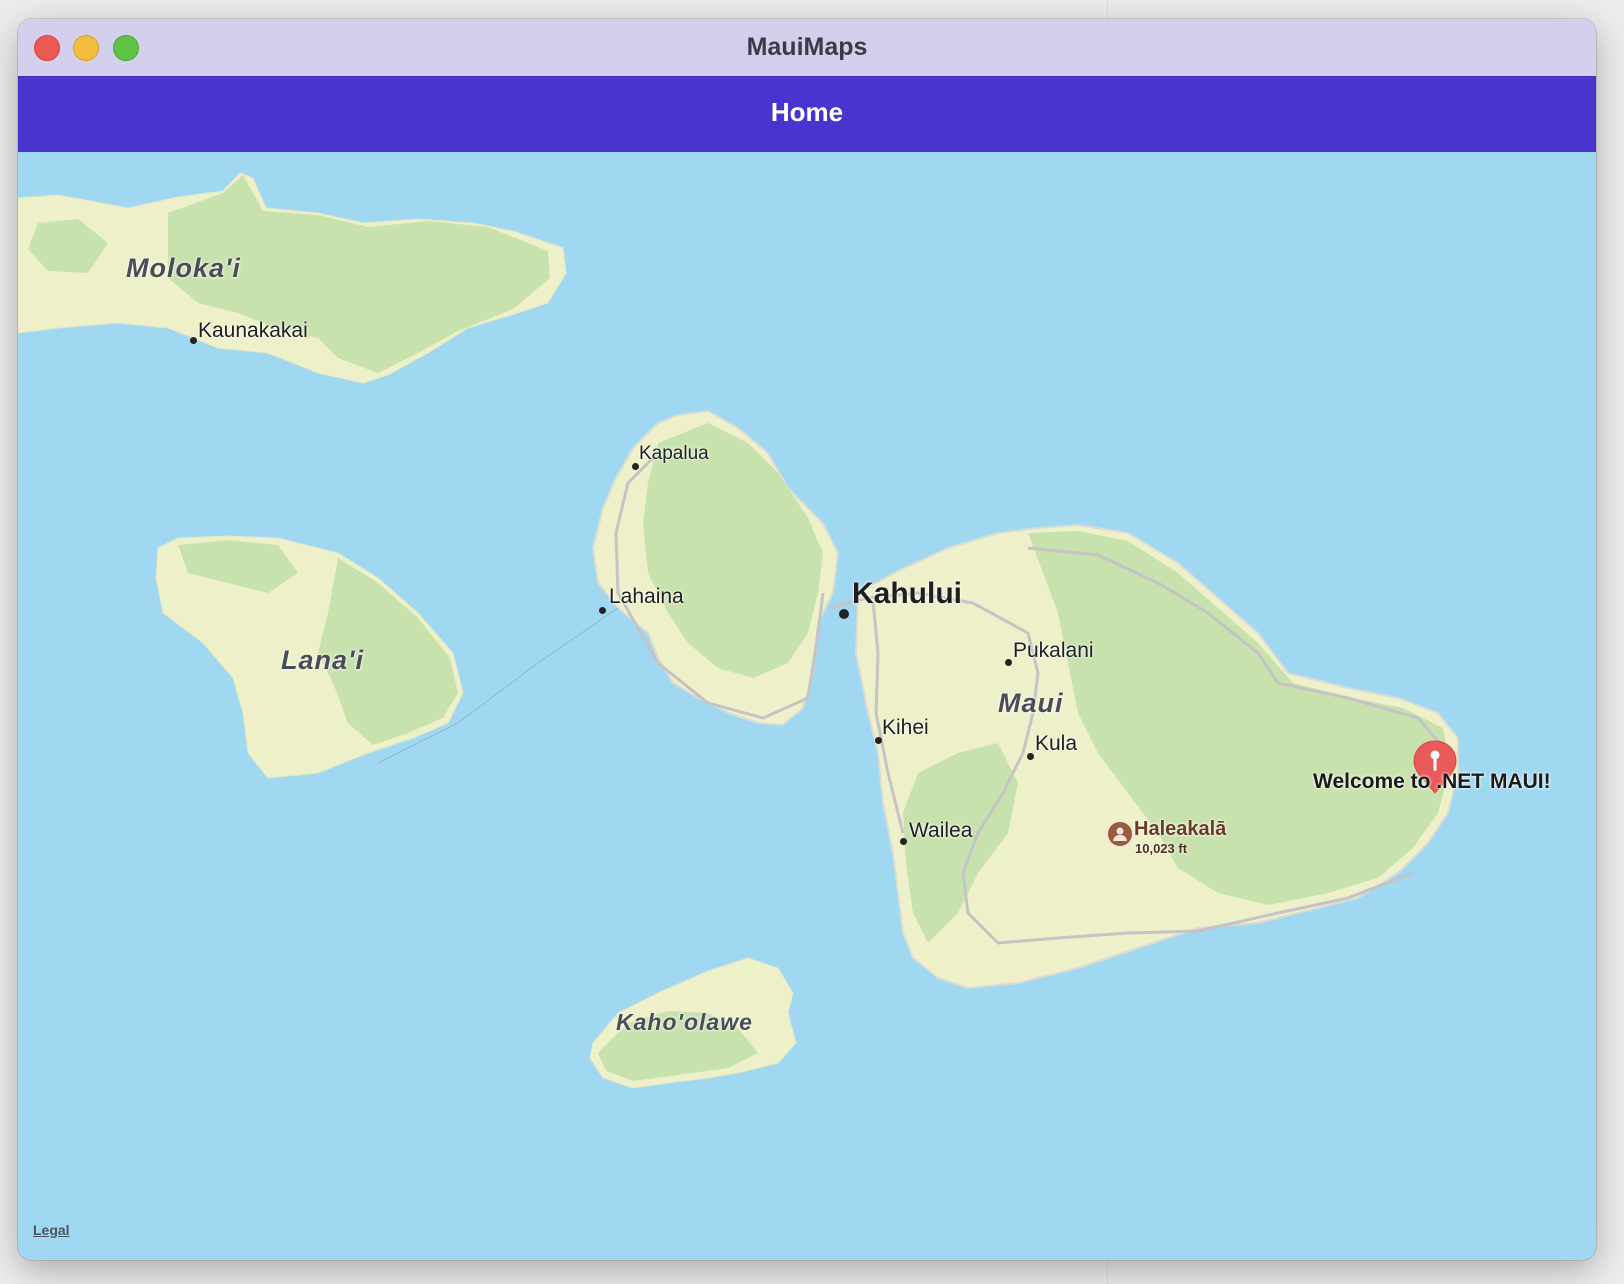 This screenshot has width=1624, height=1284. What do you see at coordinates (183, 268) in the screenshot?
I see `island-label-molokai: Moloka'i` at bounding box center [183, 268].